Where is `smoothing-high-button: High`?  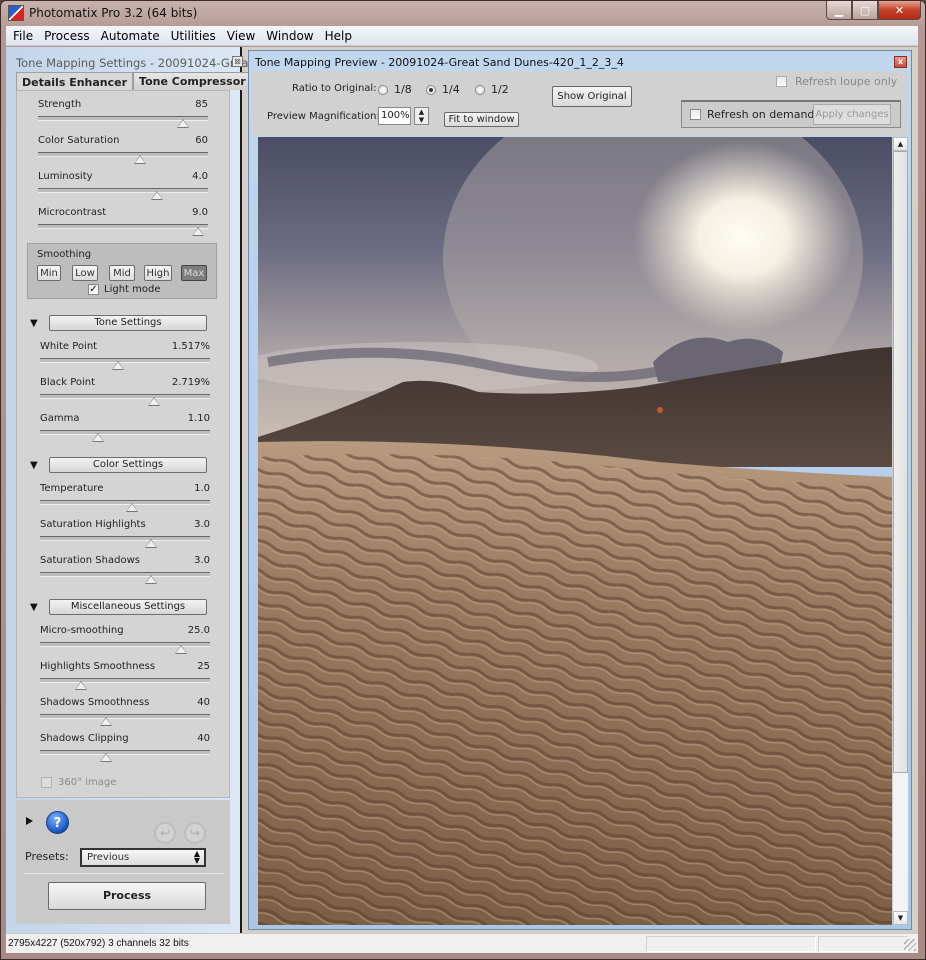
smoothing-high-button: High is located at coordinates (158, 273).